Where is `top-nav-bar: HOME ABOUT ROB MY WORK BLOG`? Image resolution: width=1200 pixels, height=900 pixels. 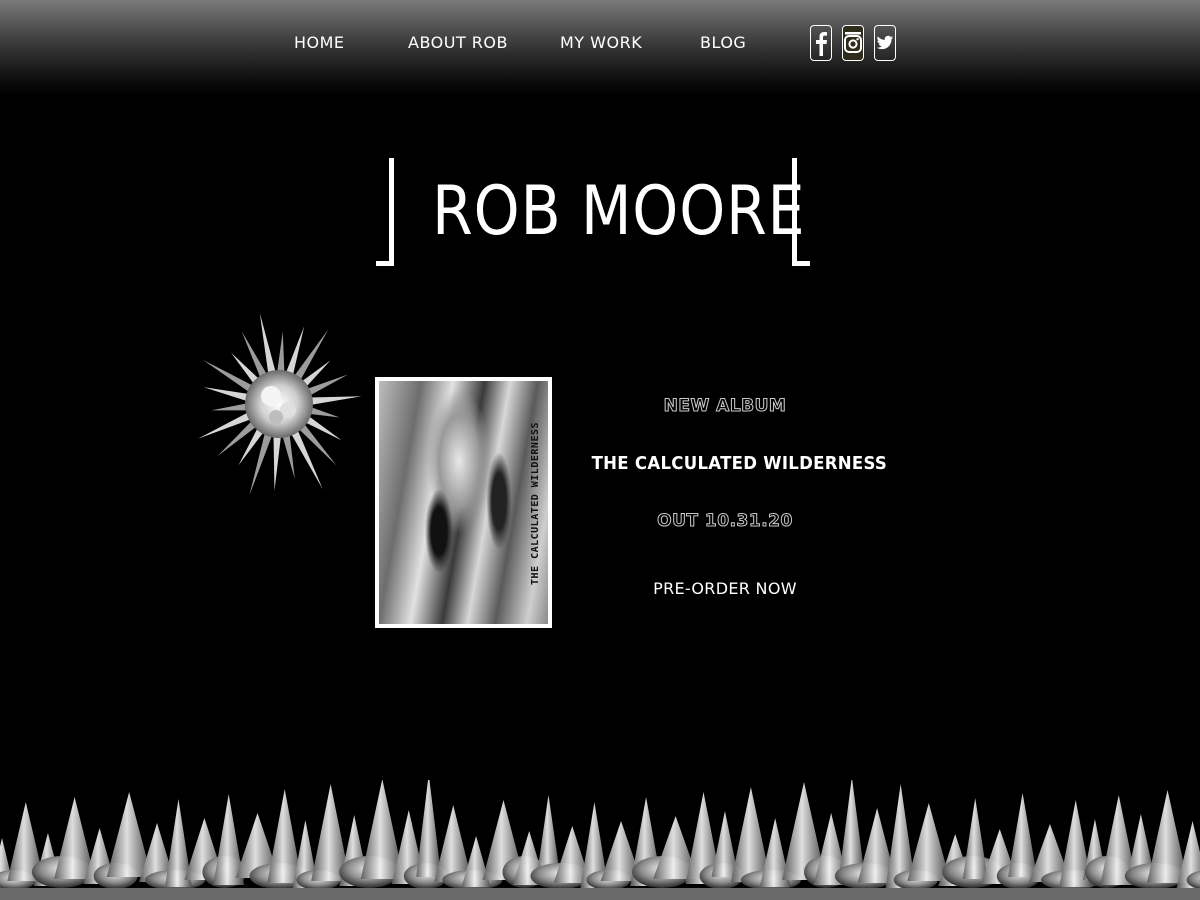
top-nav-bar: HOME ABOUT ROB MY WORK BLOG is located at coordinates (600, 48).